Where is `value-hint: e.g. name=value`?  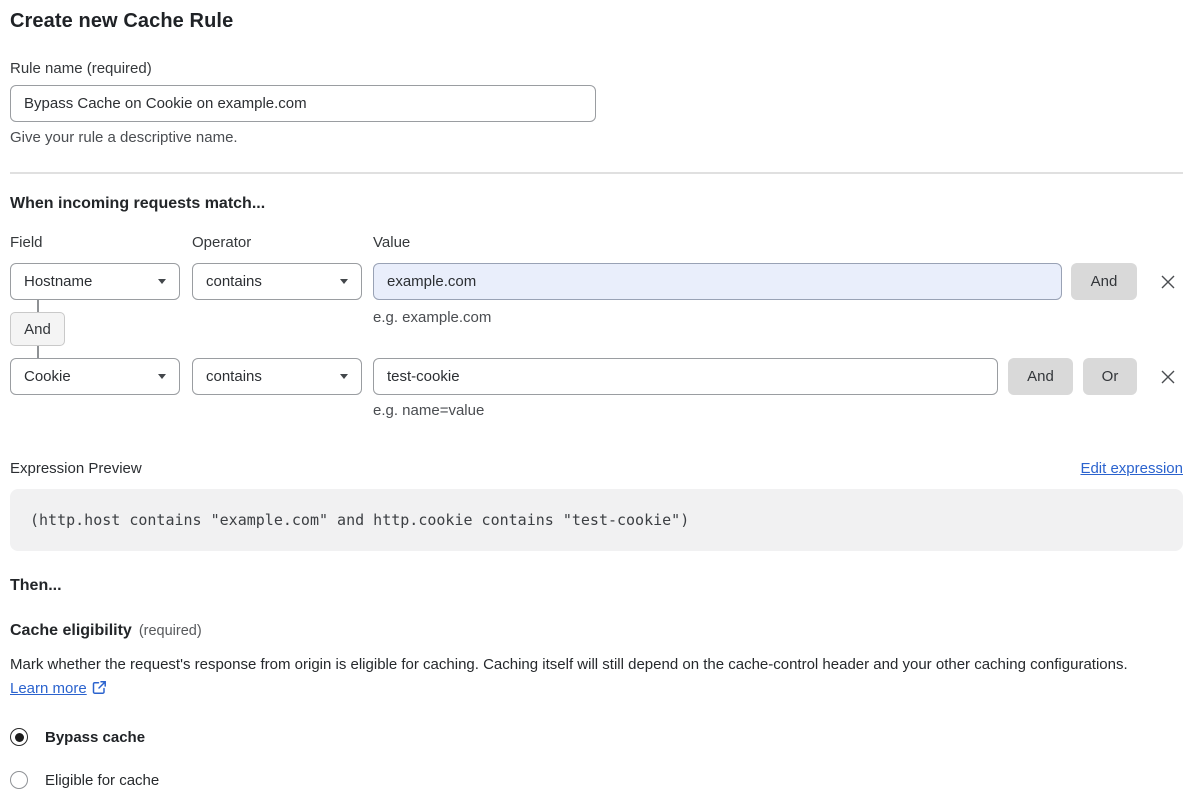 value-hint: e.g. name=value is located at coordinates (429, 410).